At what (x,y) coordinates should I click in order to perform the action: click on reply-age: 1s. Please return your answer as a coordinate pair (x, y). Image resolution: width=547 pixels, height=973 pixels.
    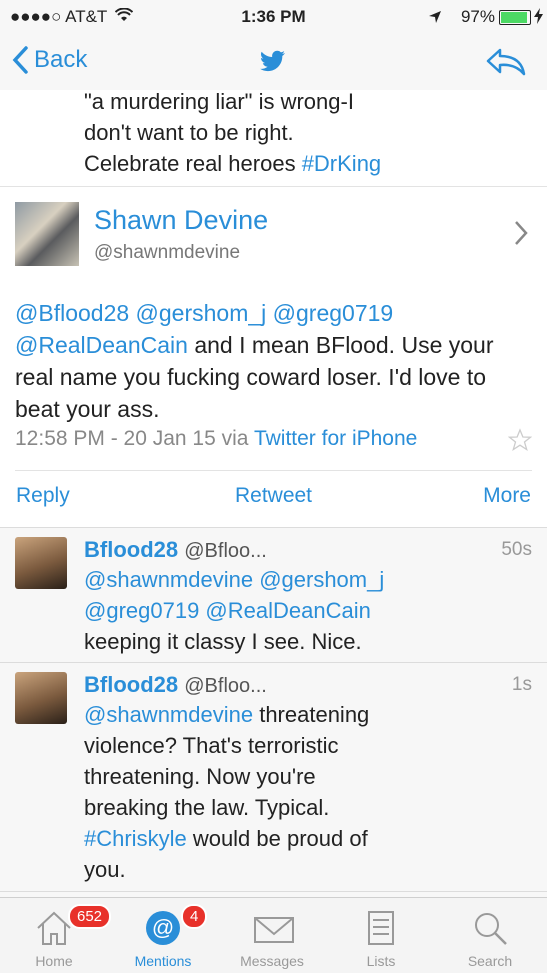
    Looking at the image, I should click on (521, 684).